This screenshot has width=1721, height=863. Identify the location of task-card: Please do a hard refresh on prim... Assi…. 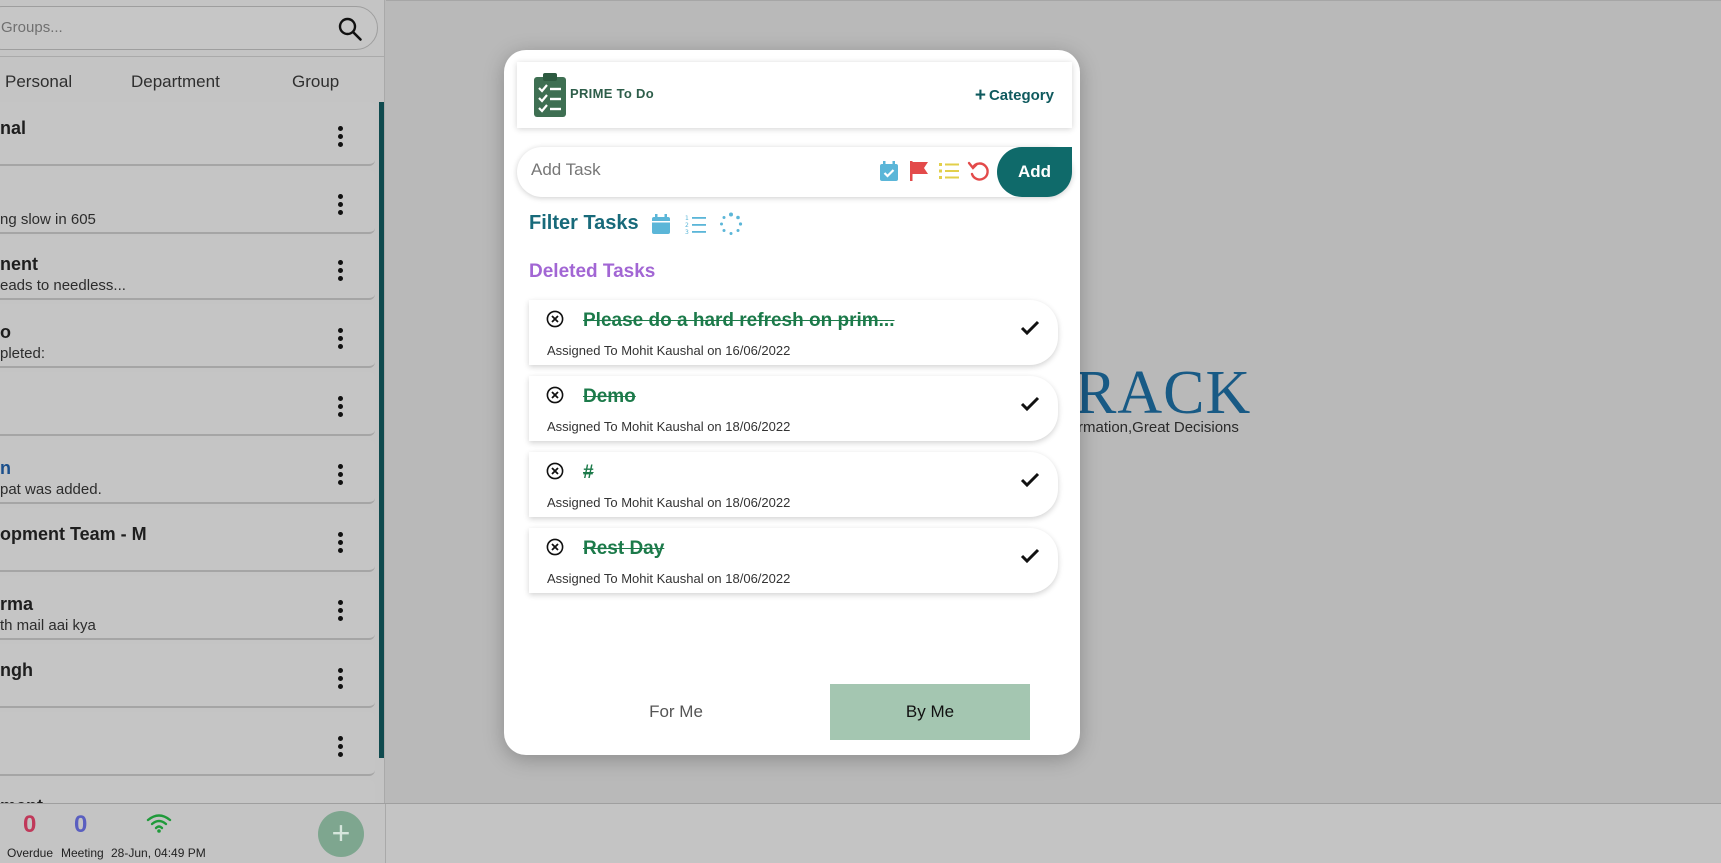
(793, 332).